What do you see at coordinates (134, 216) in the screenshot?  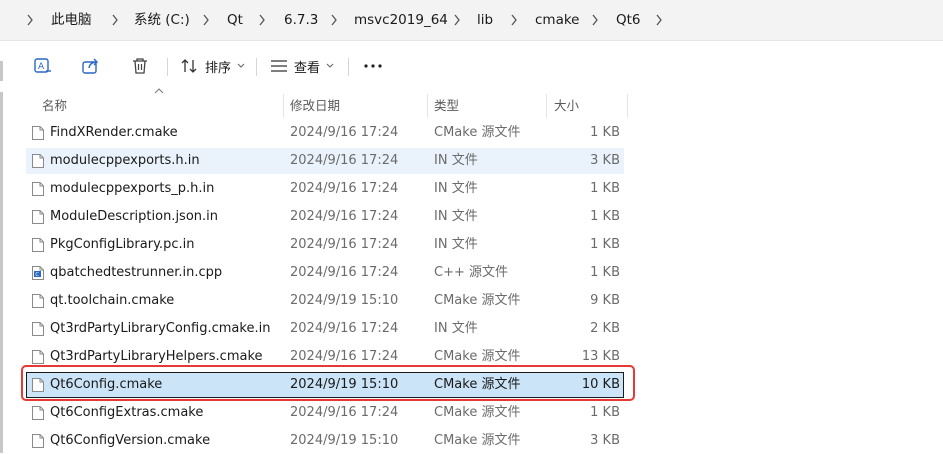 I see `file-name: ModuleDescription.json.in` at bounding box center [134, 216].